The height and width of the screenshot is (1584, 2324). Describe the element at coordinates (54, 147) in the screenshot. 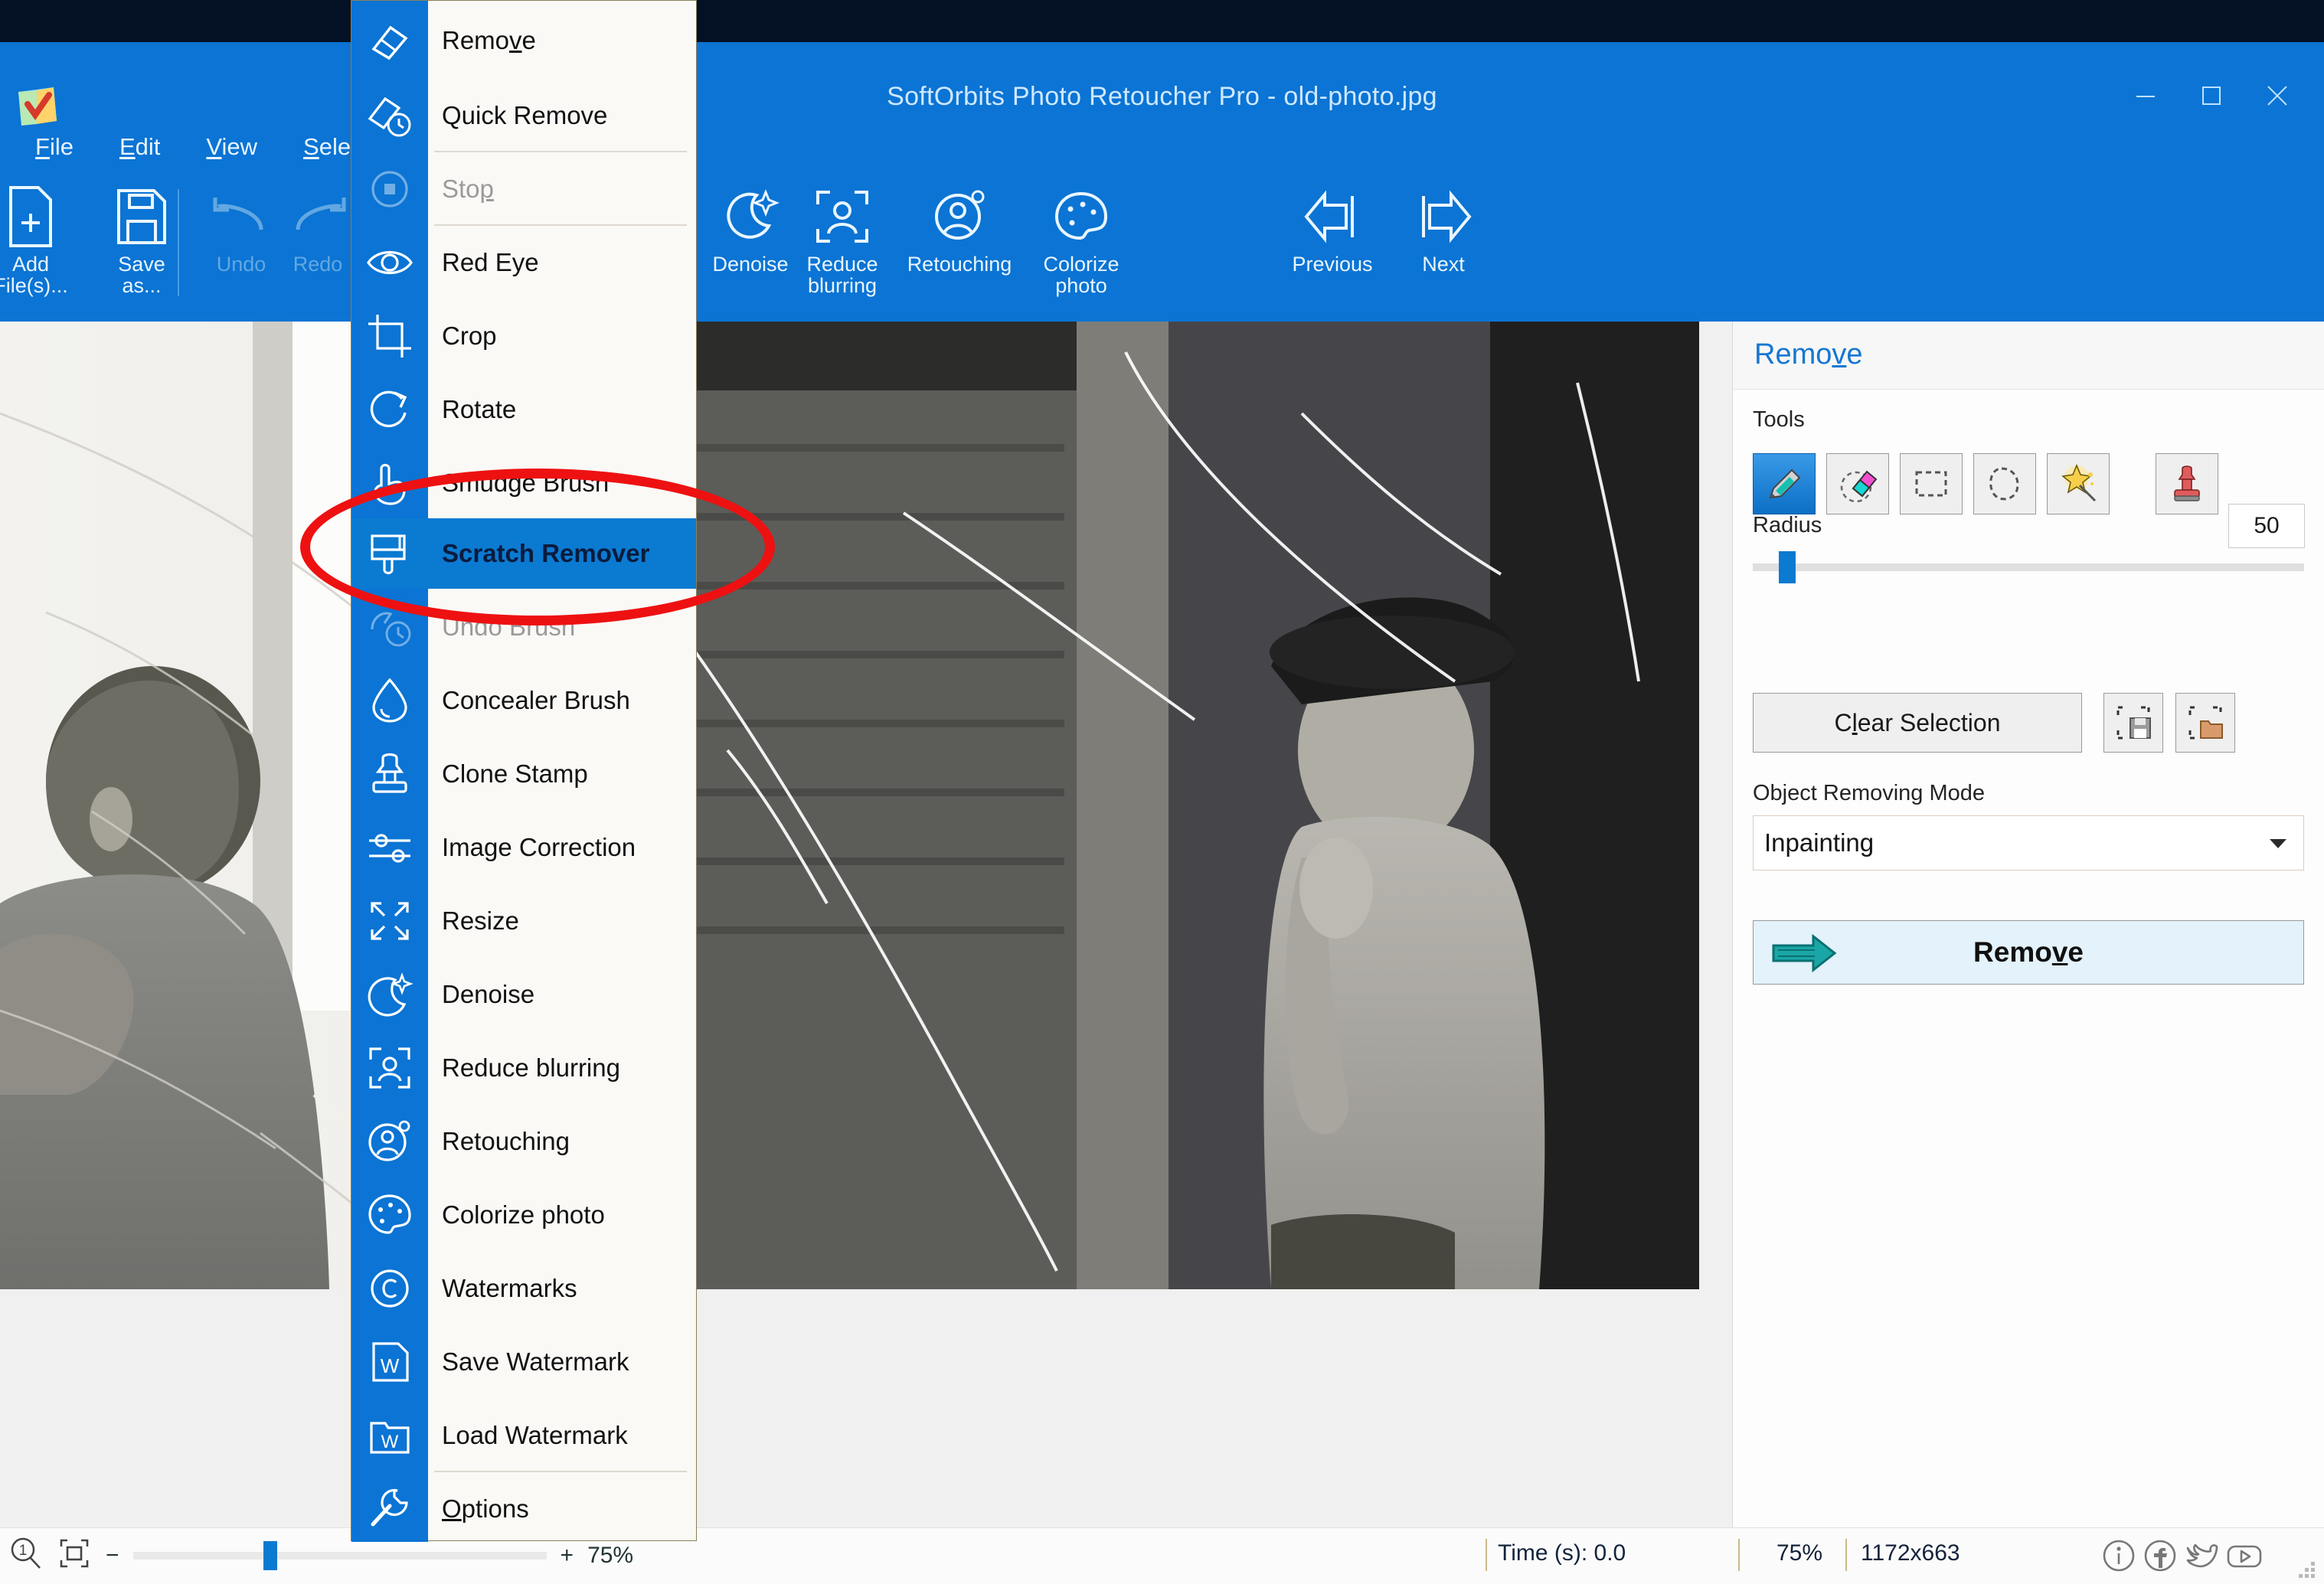

I see `menu-file: File` at that location.